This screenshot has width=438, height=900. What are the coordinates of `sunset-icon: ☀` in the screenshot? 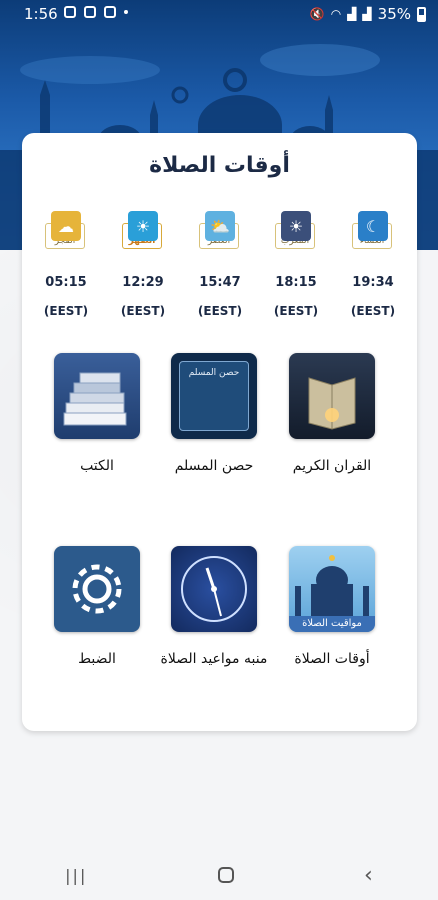 It's located at (296, 226).